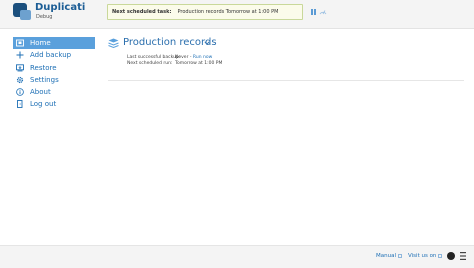 This screenshot has height=268, width=474. I want to click on sidebar-item-label: About, so click(40, 92).